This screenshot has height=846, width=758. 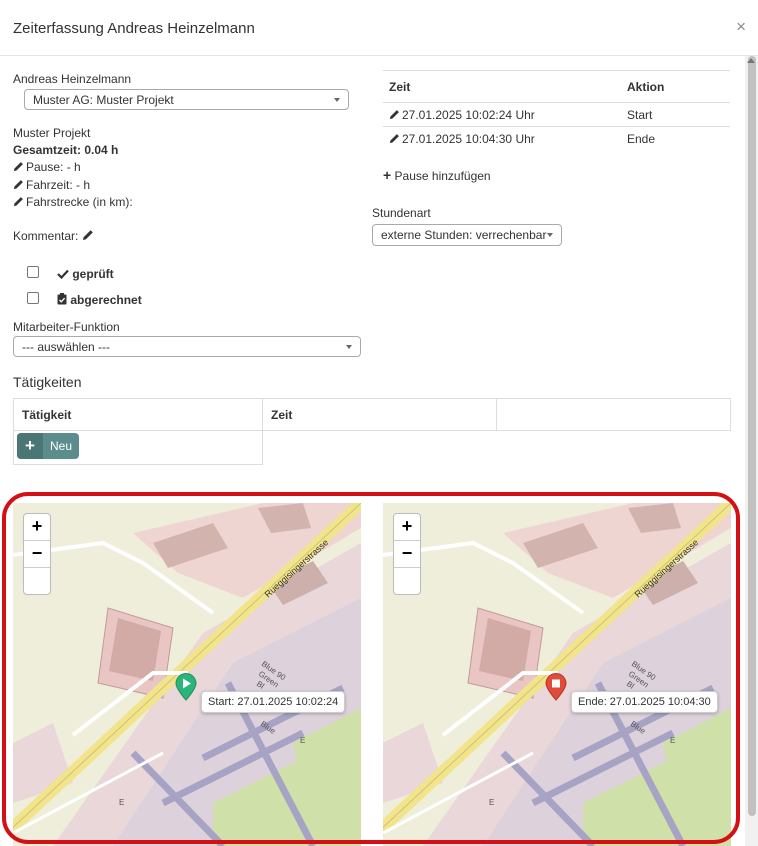 What do you see at coordinates (33, 272) in the screenshot?
I see `checked-checkbox` at bounding box center [33, 272].